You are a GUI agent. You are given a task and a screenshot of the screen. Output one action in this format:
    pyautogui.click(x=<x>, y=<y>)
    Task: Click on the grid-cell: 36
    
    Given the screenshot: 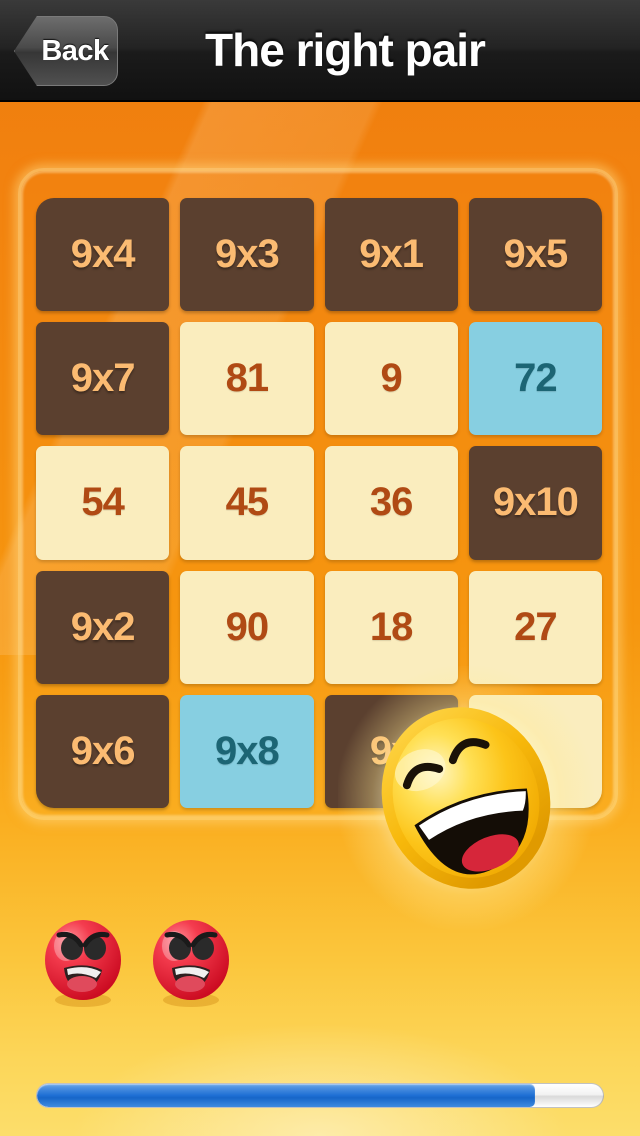 What is the action you would take?
    pyautogui.click(x=391, y=503)
    